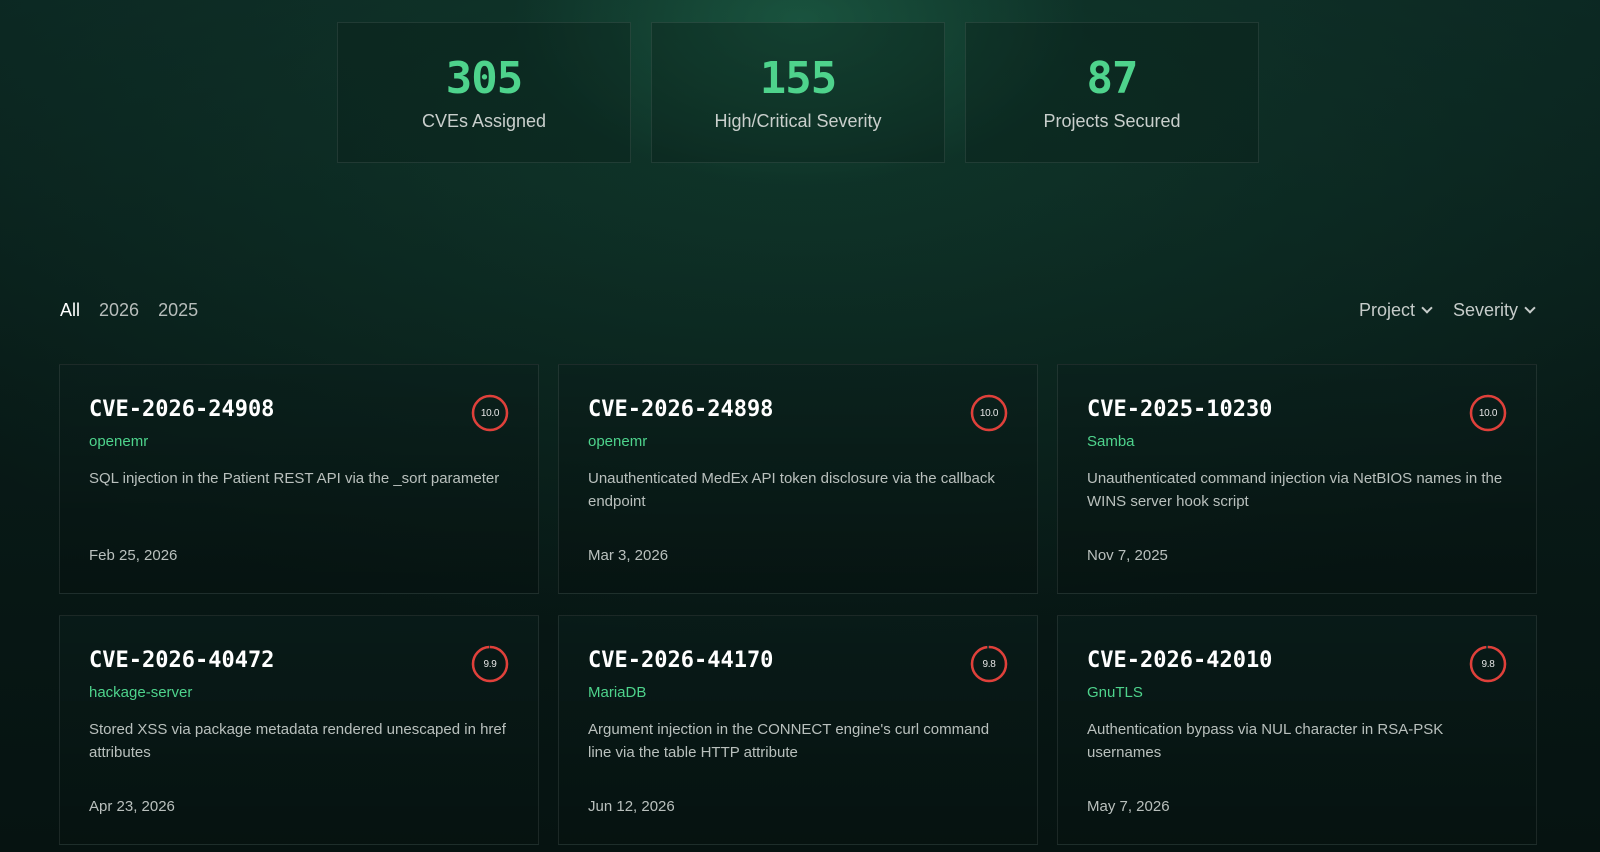  I want to click on cve-date: Mar 3, 2026, so click(628, 555).